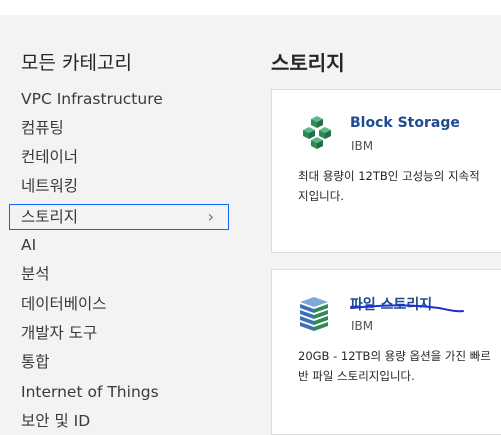  What do you see at coordinates (125, 333) in the screenshot?
I see `sidebar-item-developer-tools: 개발자 도구` at bounding box center [125, 333].